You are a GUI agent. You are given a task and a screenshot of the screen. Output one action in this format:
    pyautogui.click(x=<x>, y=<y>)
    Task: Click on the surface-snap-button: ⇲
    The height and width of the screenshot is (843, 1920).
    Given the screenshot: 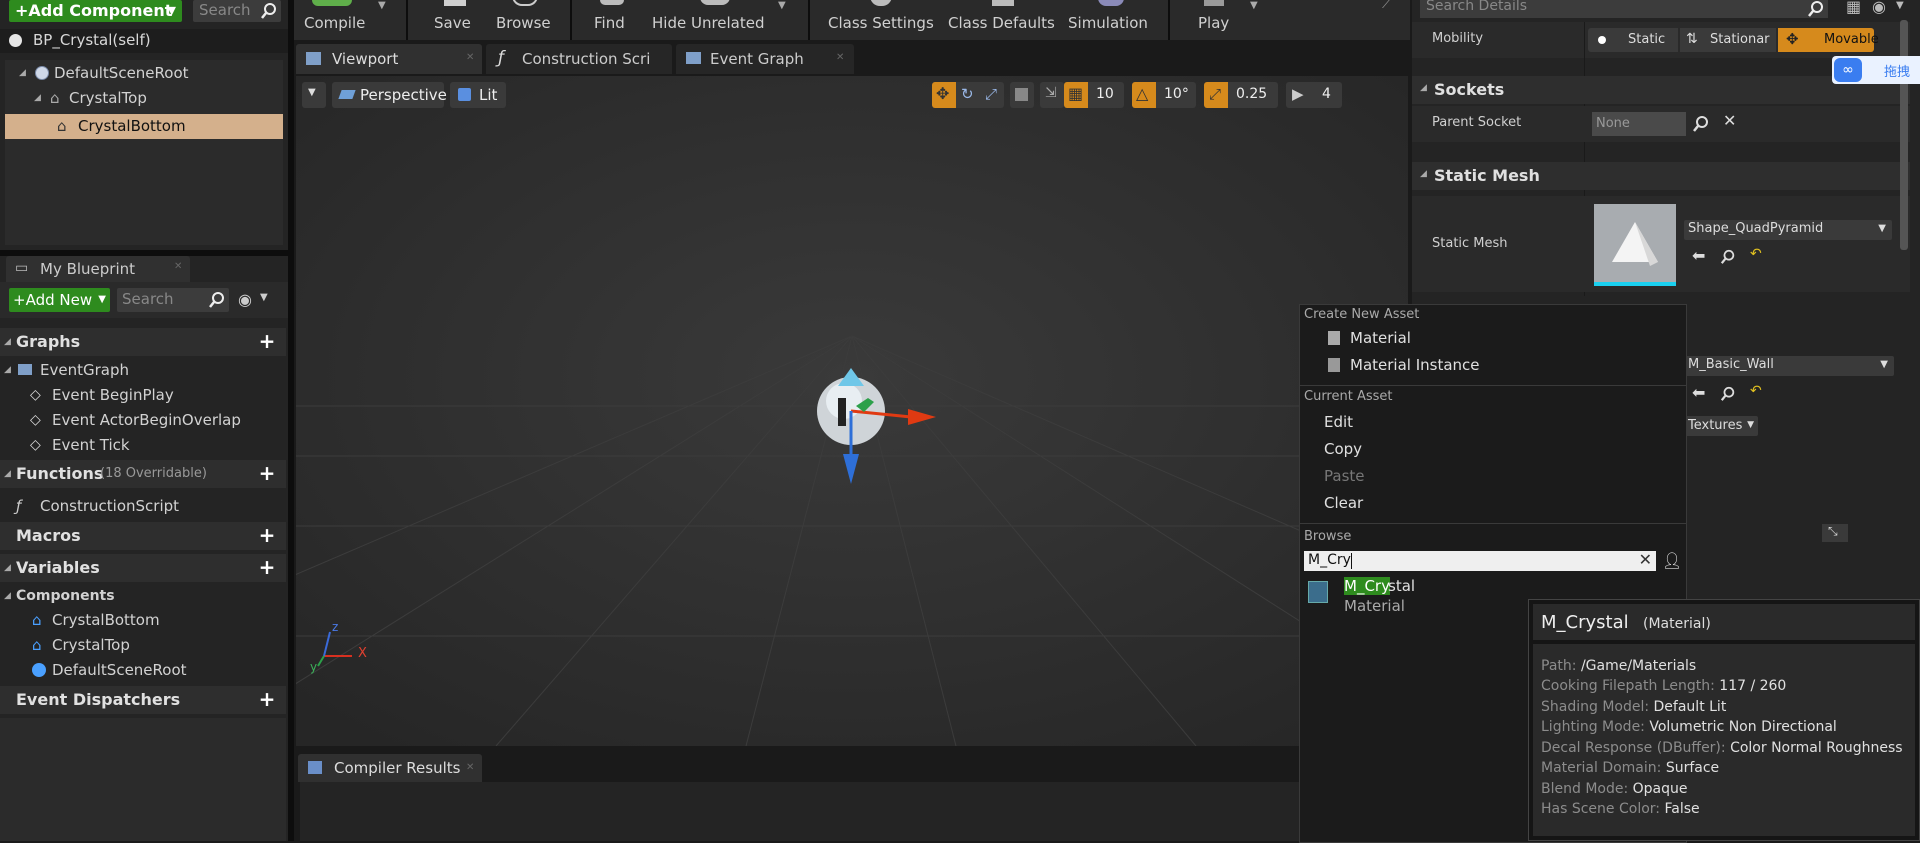 What is the action you would take?
    pyautogui.click(x=1052, y=95)
    